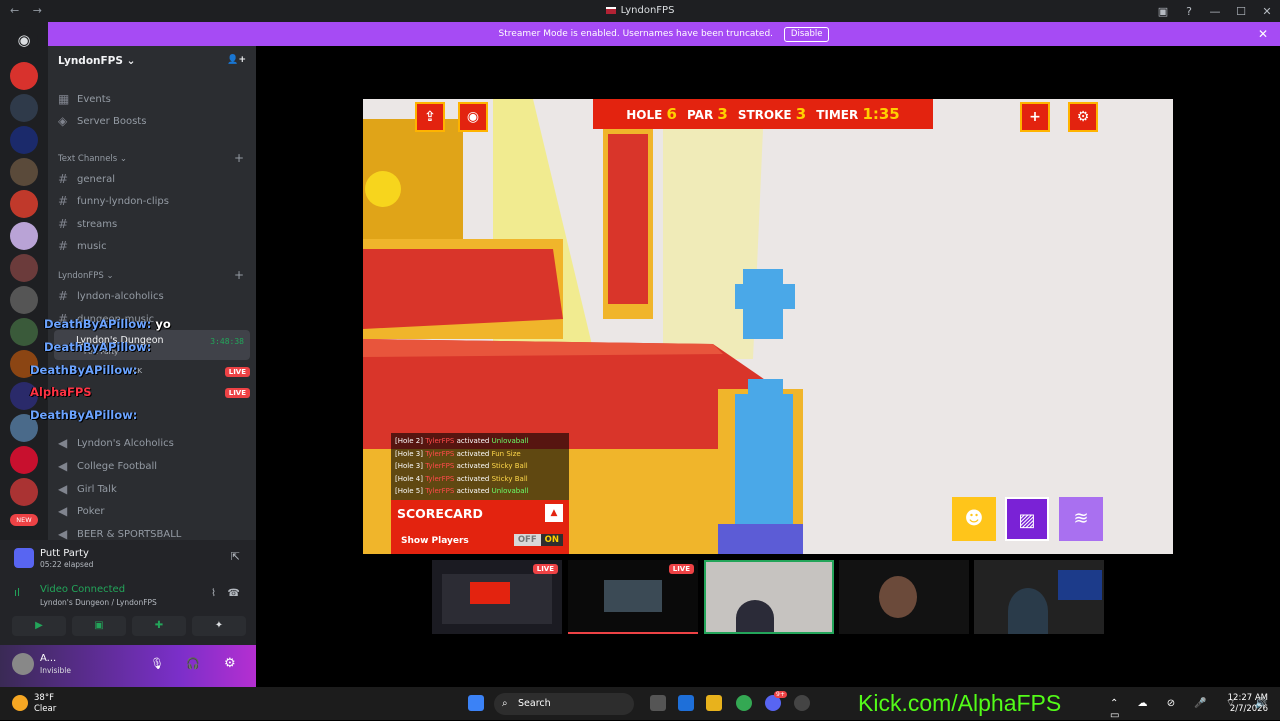  Describe the element at coordinates (99, 626) in the screenshot. I see `screen-share-button: ▣` at that location.